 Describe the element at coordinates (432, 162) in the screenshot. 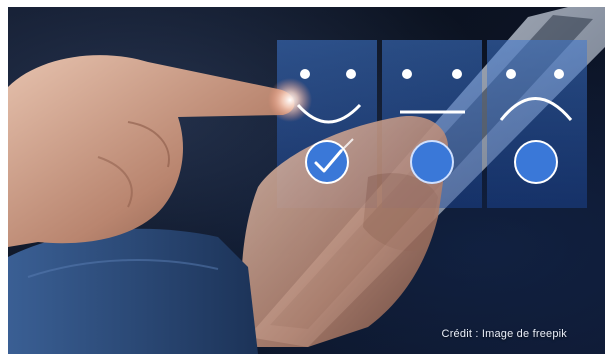

I see `rating-button-neutral` at that location.